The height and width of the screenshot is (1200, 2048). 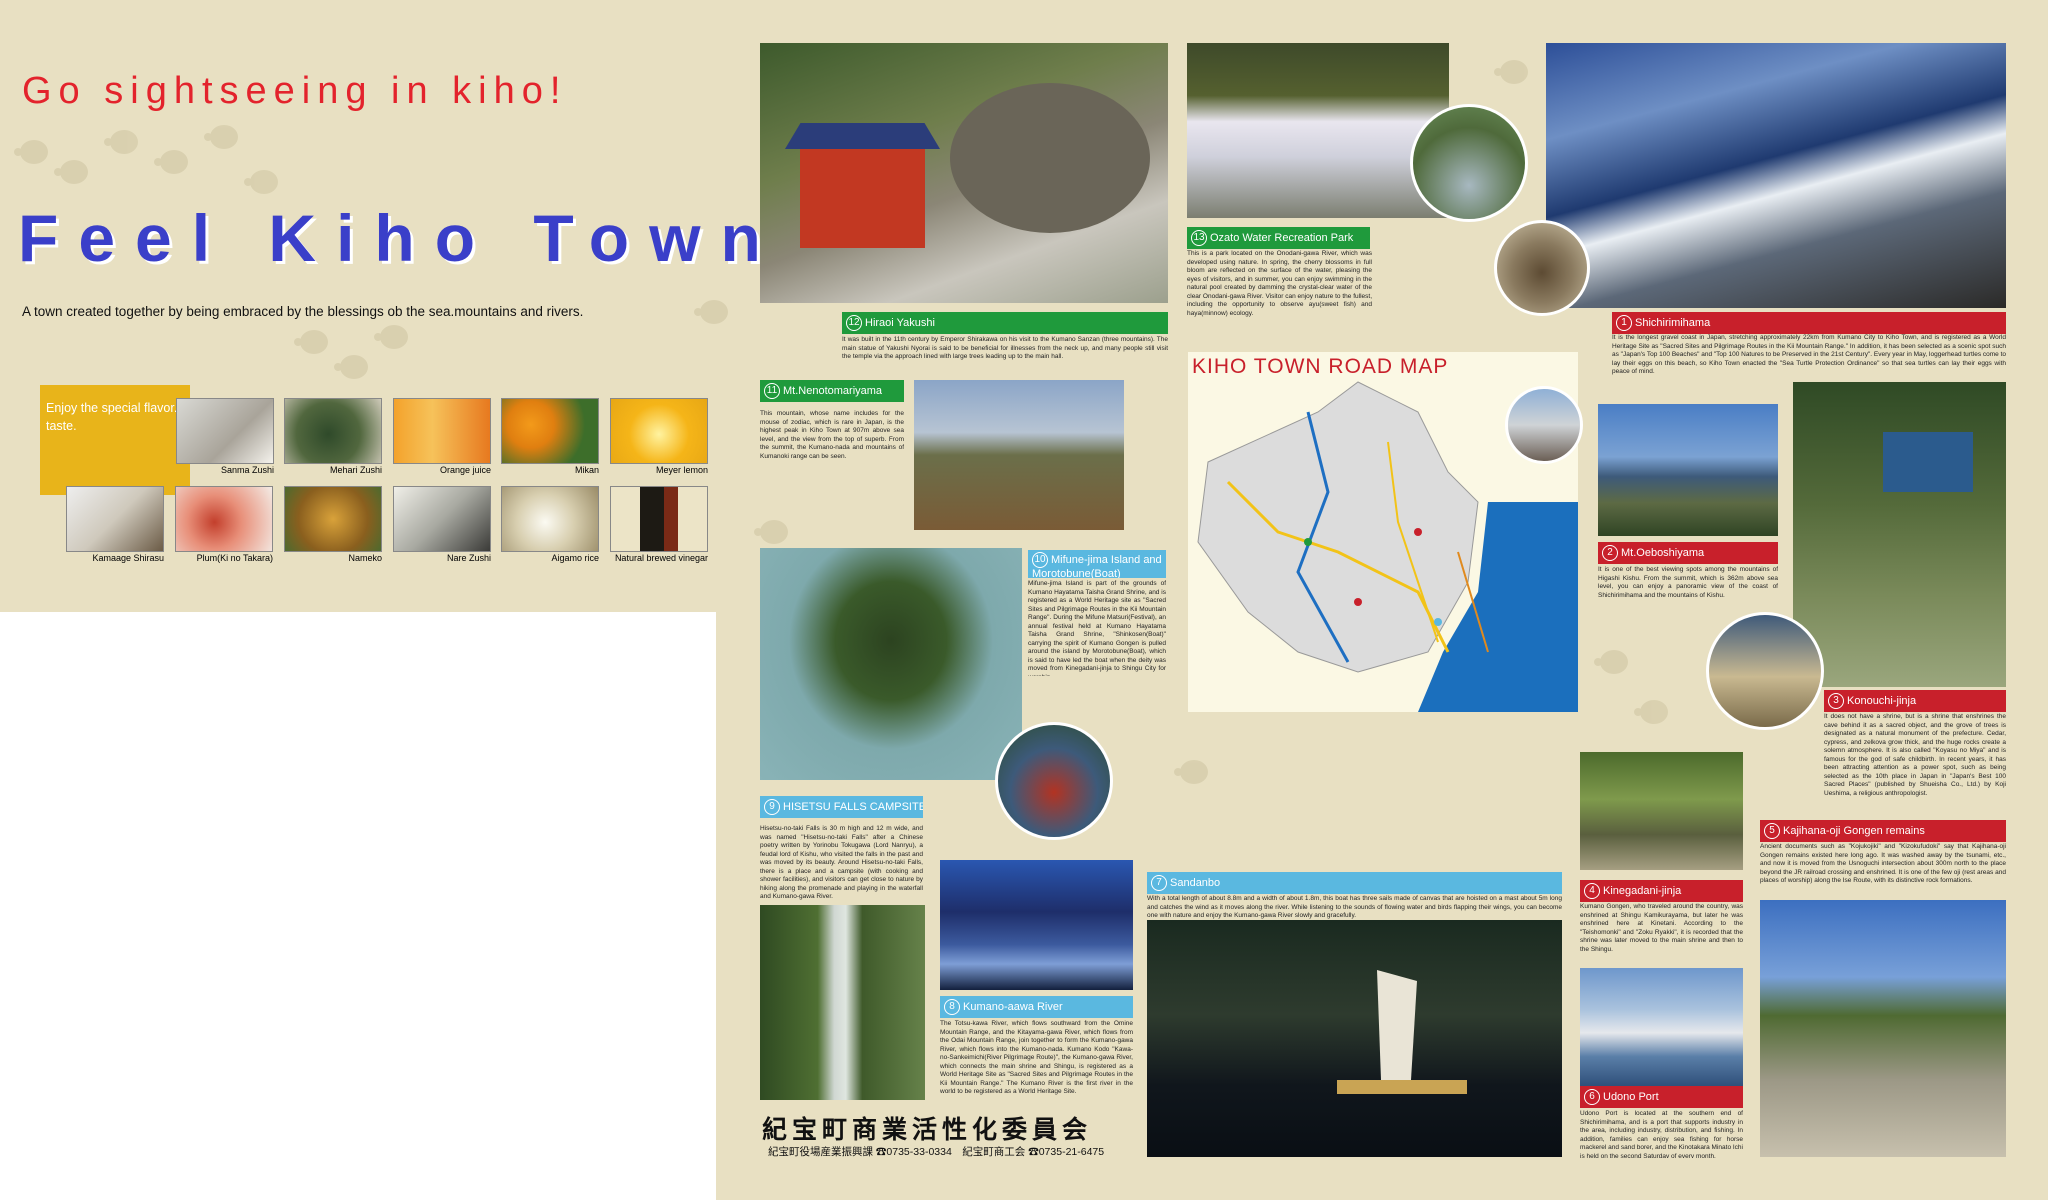 What do you see at coordinates (1899, 534) in the screenshot?
I see `photo-konouchi-jinja` at bounding box center [1899, 534].